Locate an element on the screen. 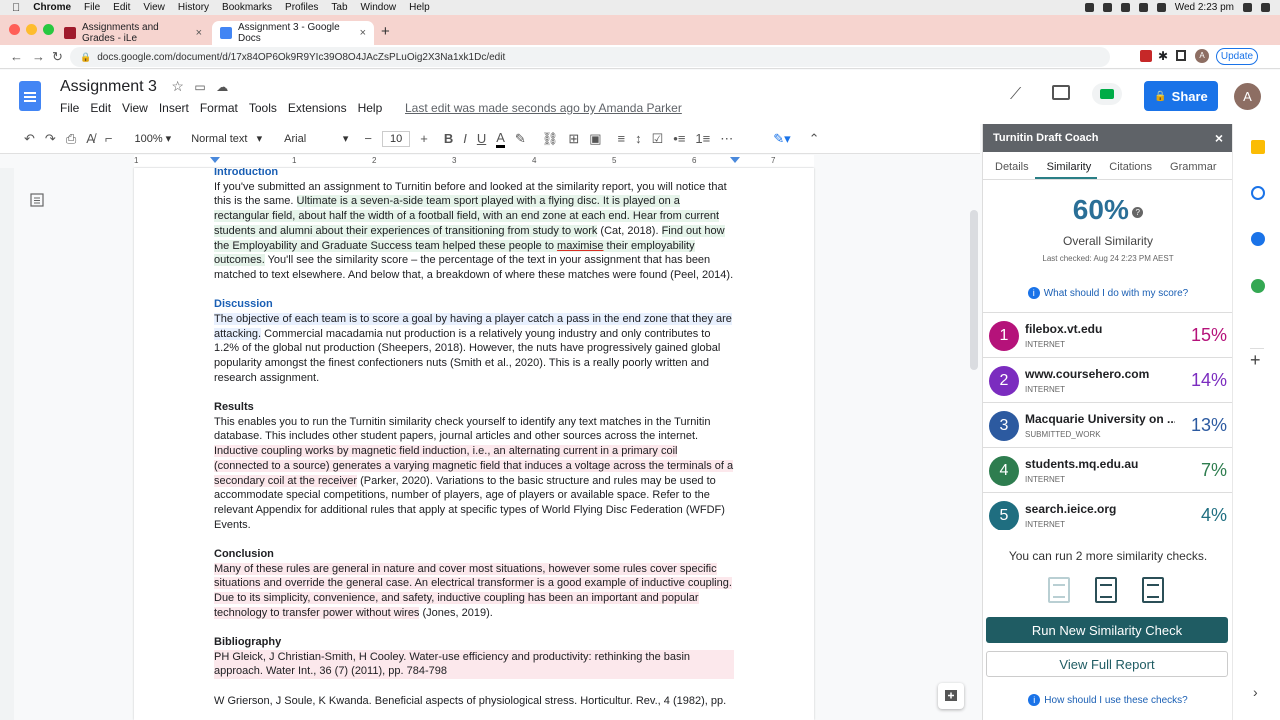 The height and width of the screenshot is (720, 1280). account-avatar: A is located at coordinates (1247, 96).